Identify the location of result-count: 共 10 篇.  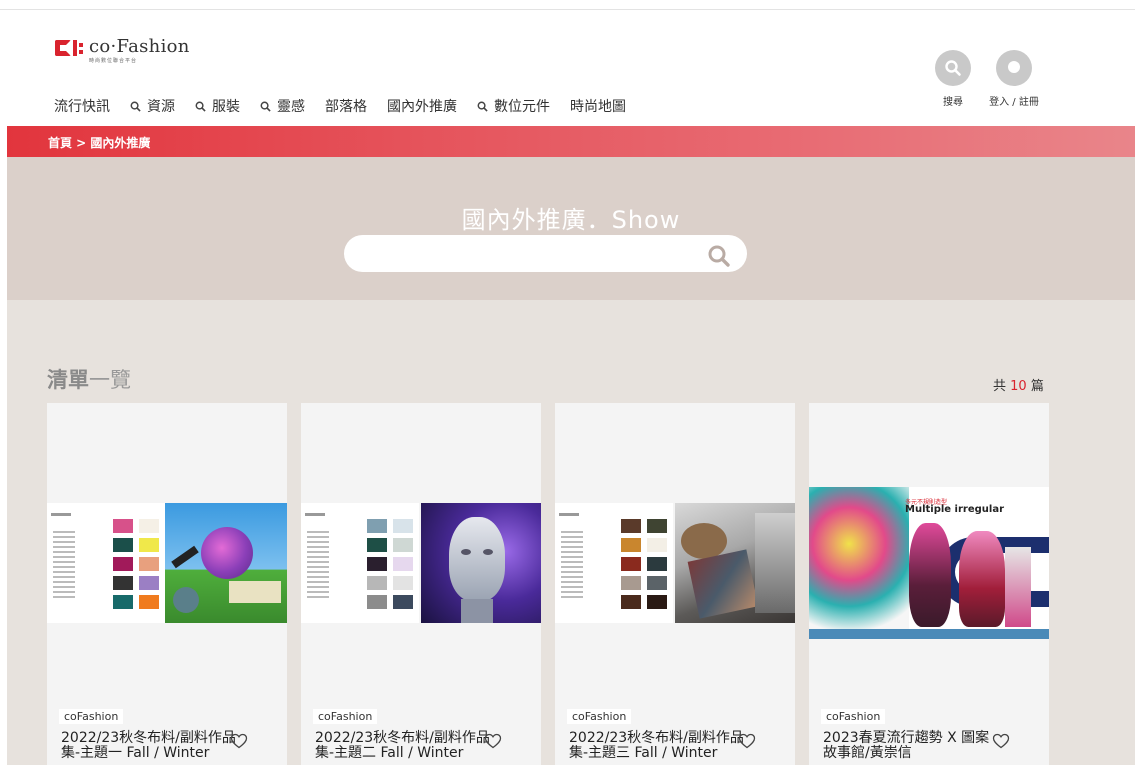
(1018, 384).